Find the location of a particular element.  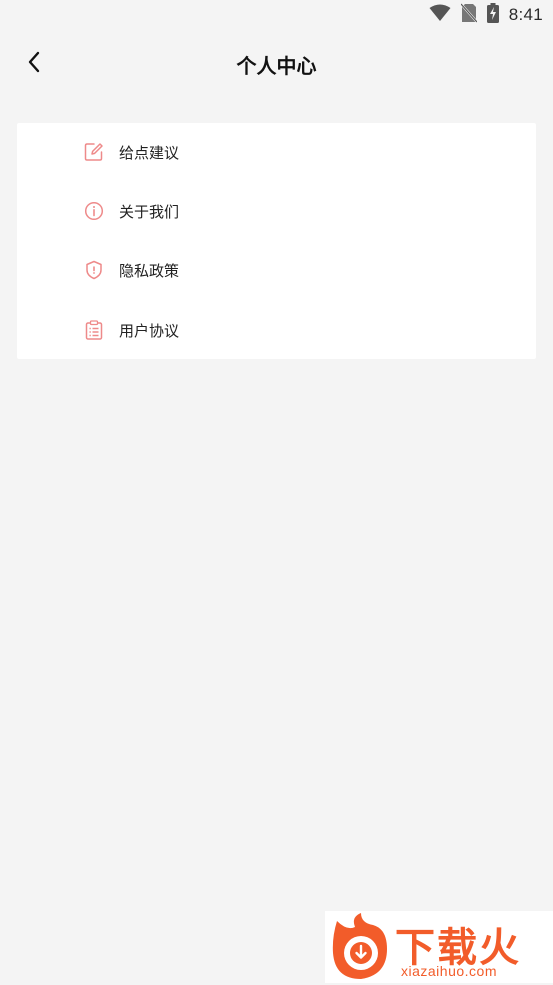

menu-item-label: 隐私政策 is located at coordinates (149, 270).